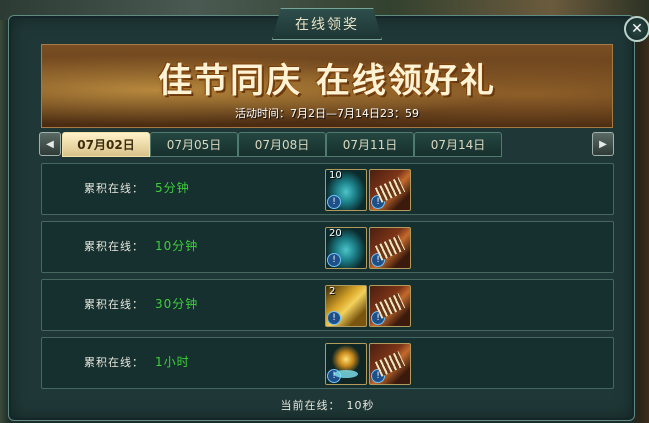 The width and height of the screenshot is (649, 423). Describe the element at coordinates (335, 175) in the screenshot. I see `item-count: 10` at that location.